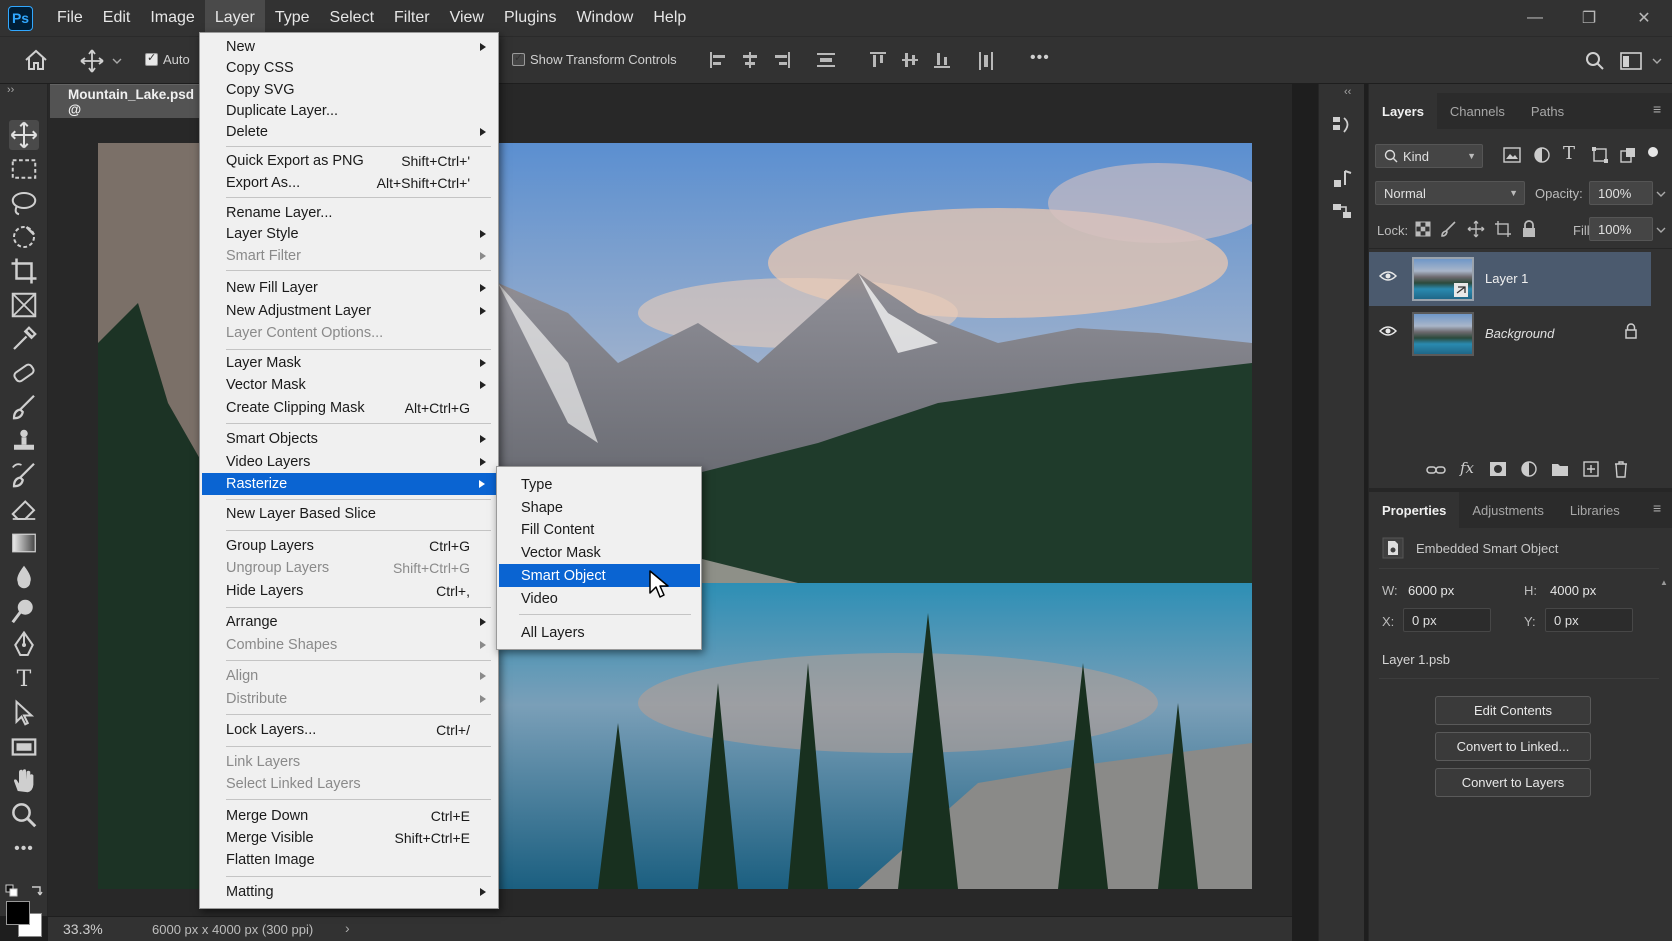  I want to click on menu-filter: Filter, so click(412, 18).